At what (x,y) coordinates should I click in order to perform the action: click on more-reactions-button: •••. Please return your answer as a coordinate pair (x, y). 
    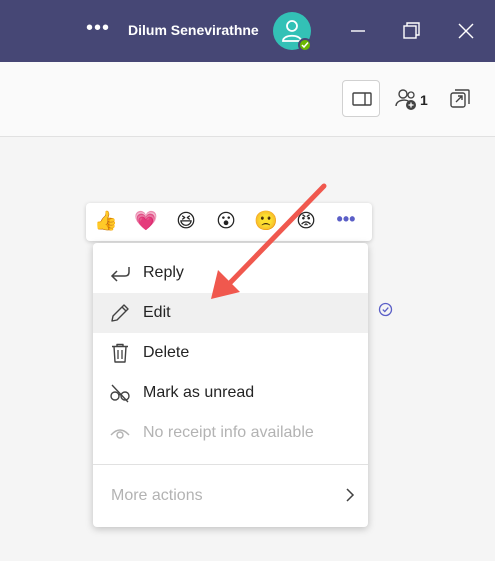
    Looking at the image, I should click on (346, 222).